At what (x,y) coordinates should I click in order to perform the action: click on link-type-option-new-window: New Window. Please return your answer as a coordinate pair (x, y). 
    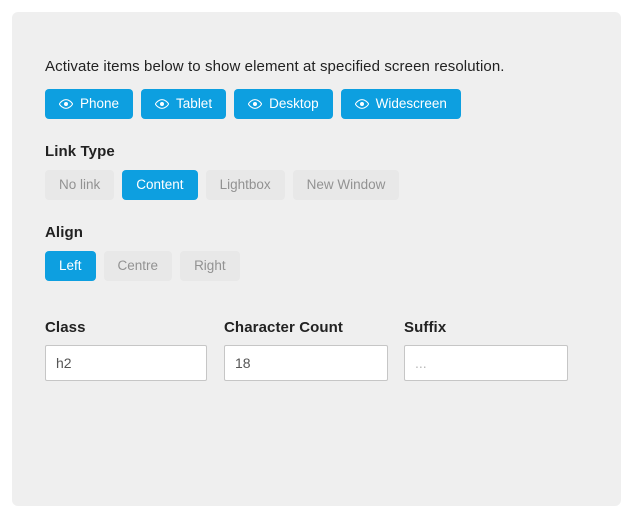
    Looking at the image, I should click on (346, 185).